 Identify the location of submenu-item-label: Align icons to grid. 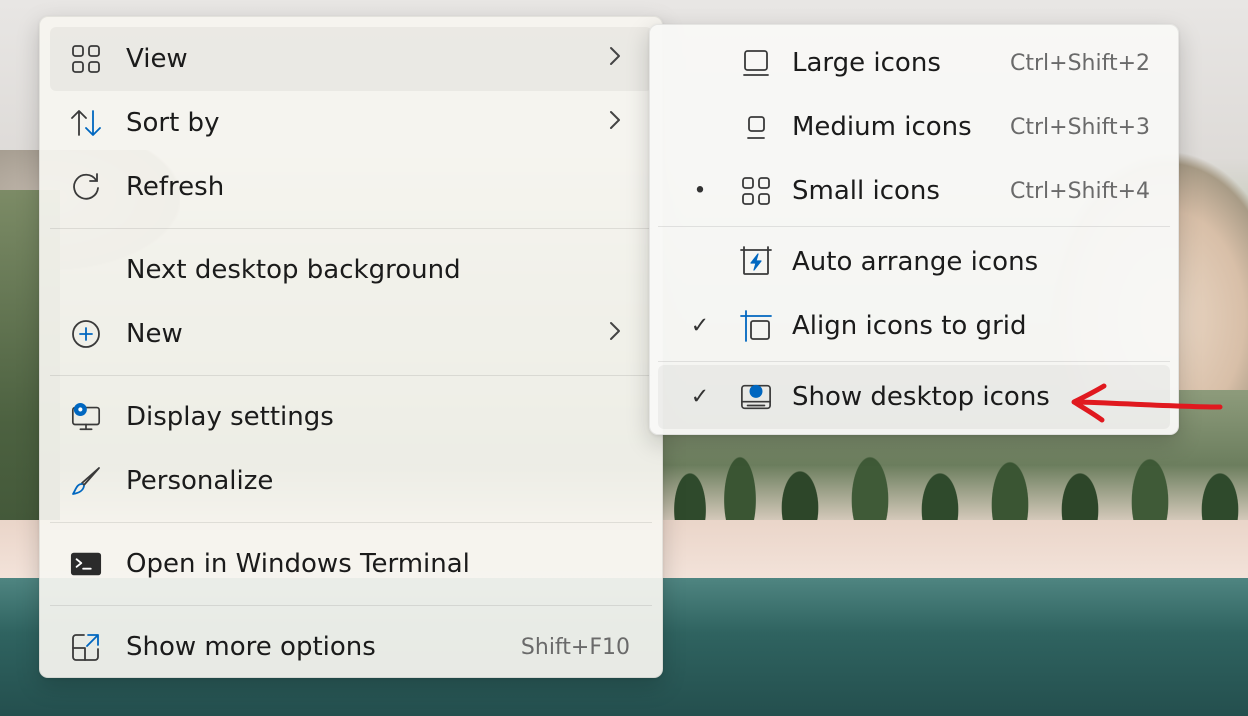
(909, 326).